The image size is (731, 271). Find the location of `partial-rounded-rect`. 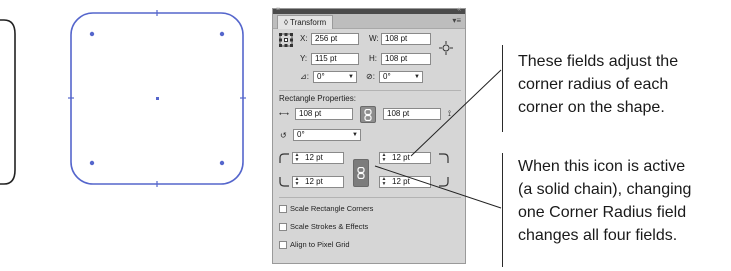

partial-rounded-rect is located at coordinates (8, 102).